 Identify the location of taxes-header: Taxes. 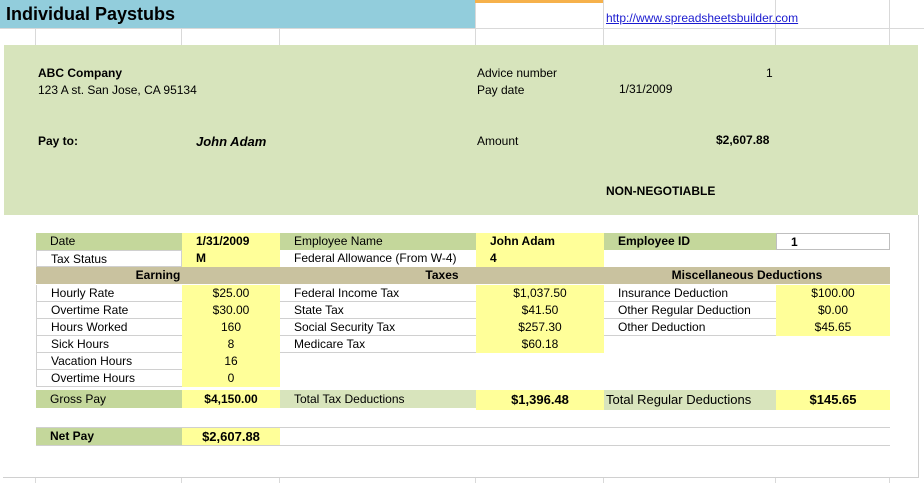
(442, 275).